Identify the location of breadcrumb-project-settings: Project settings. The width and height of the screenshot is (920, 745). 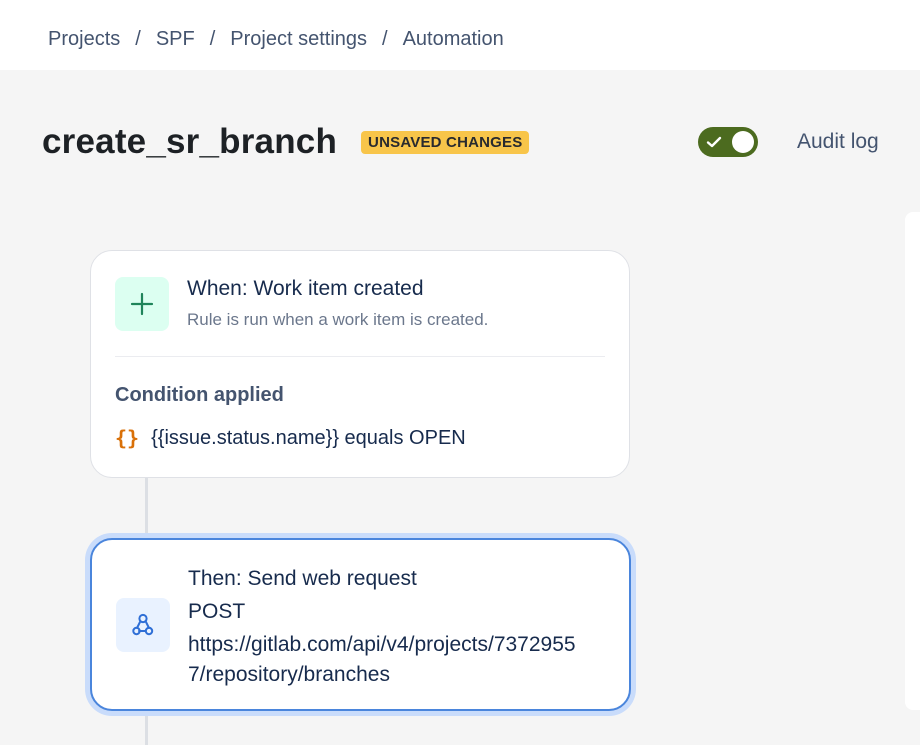
(298, 39).